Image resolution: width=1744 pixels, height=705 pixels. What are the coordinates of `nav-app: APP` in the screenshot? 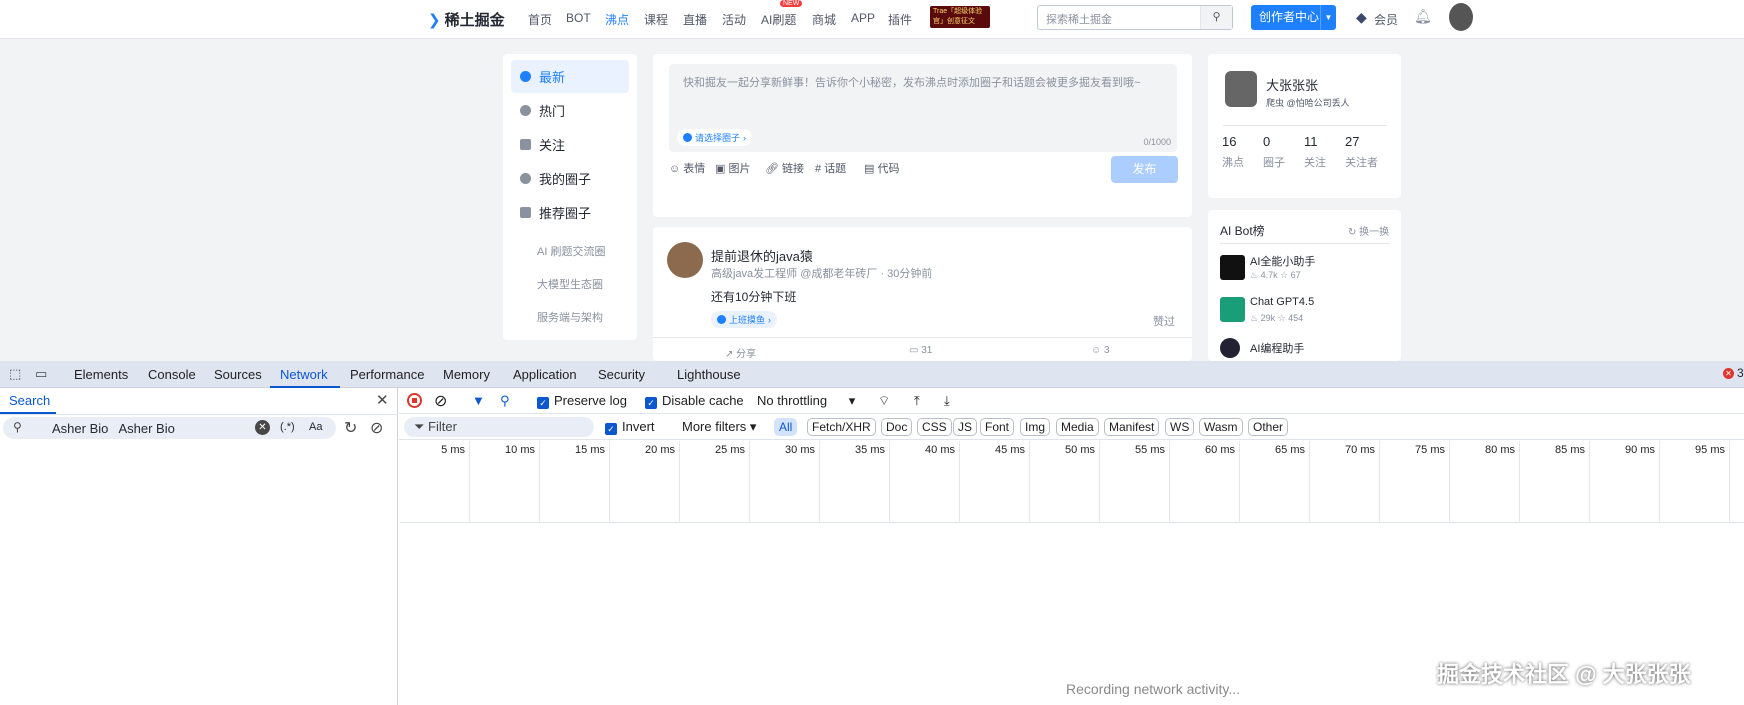 It's located at (863, 18).